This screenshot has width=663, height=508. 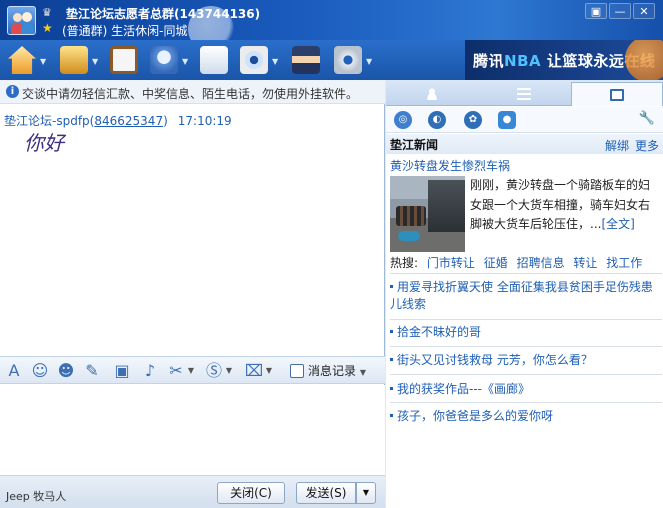 What do you see at coordinates (150, 371) in the screenshot?
I see `music-icon: ♪` at bounding box center [150, 371].